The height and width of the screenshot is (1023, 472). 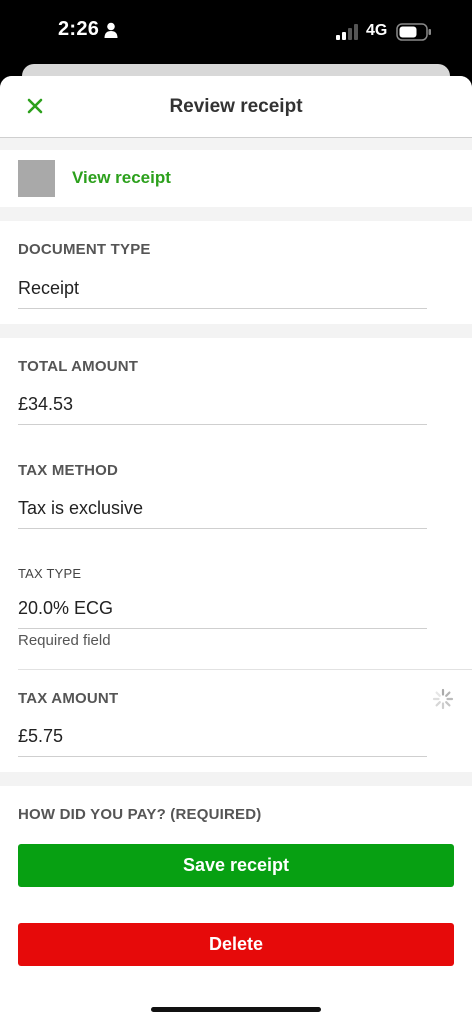 What do you see at coordinates (121, 178) in the screenshot?
I see `view-receipt-link: View receipt` at bounding box center [121, 178].